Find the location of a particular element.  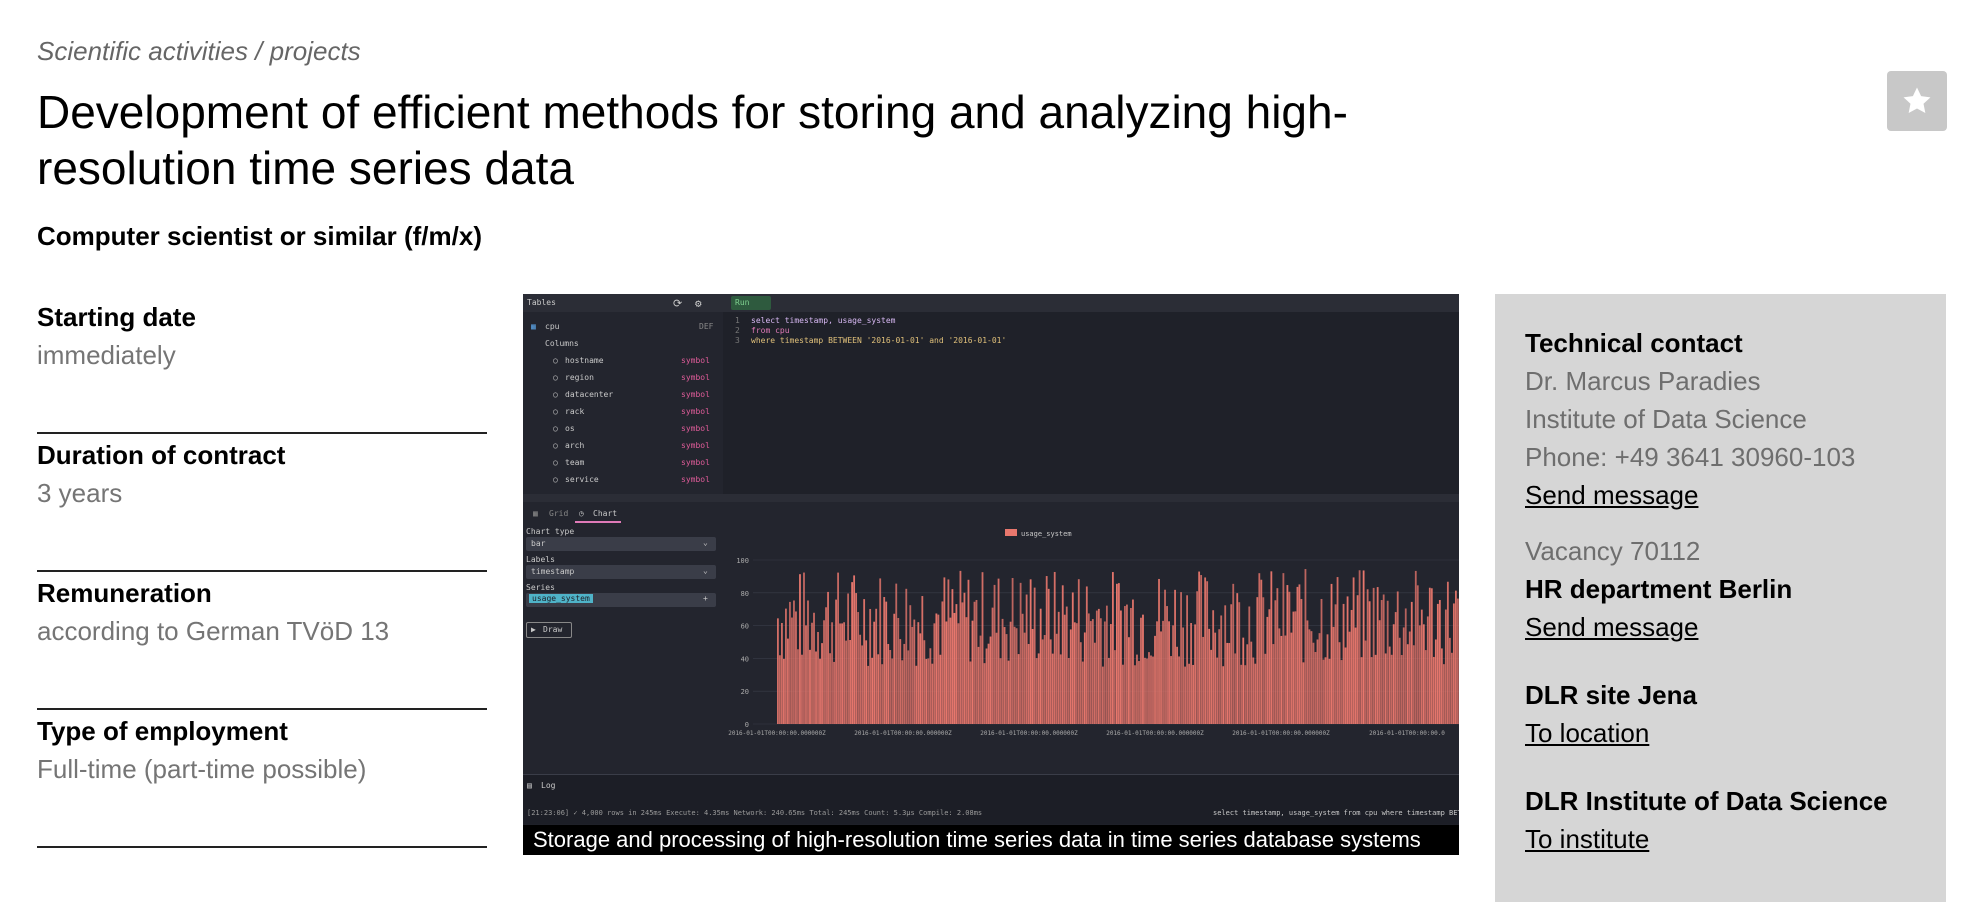

chevron-down-icon: ⌄ is located at coordinates (705, 542).